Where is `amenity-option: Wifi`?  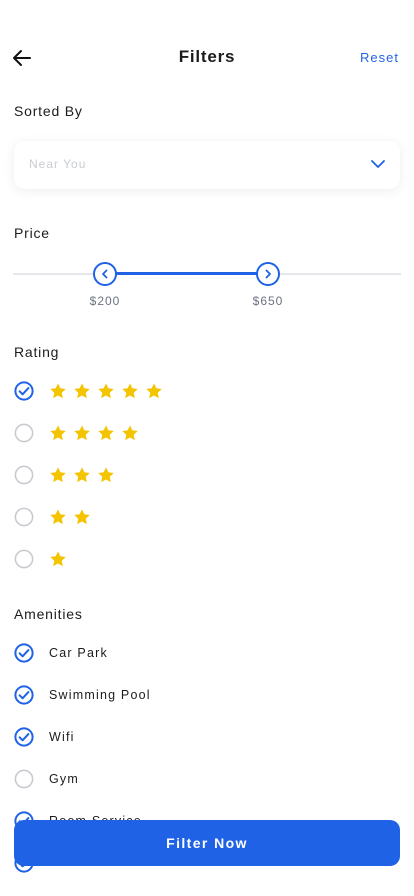 amenity-option: Wifi is located at coordinates (164, 739).